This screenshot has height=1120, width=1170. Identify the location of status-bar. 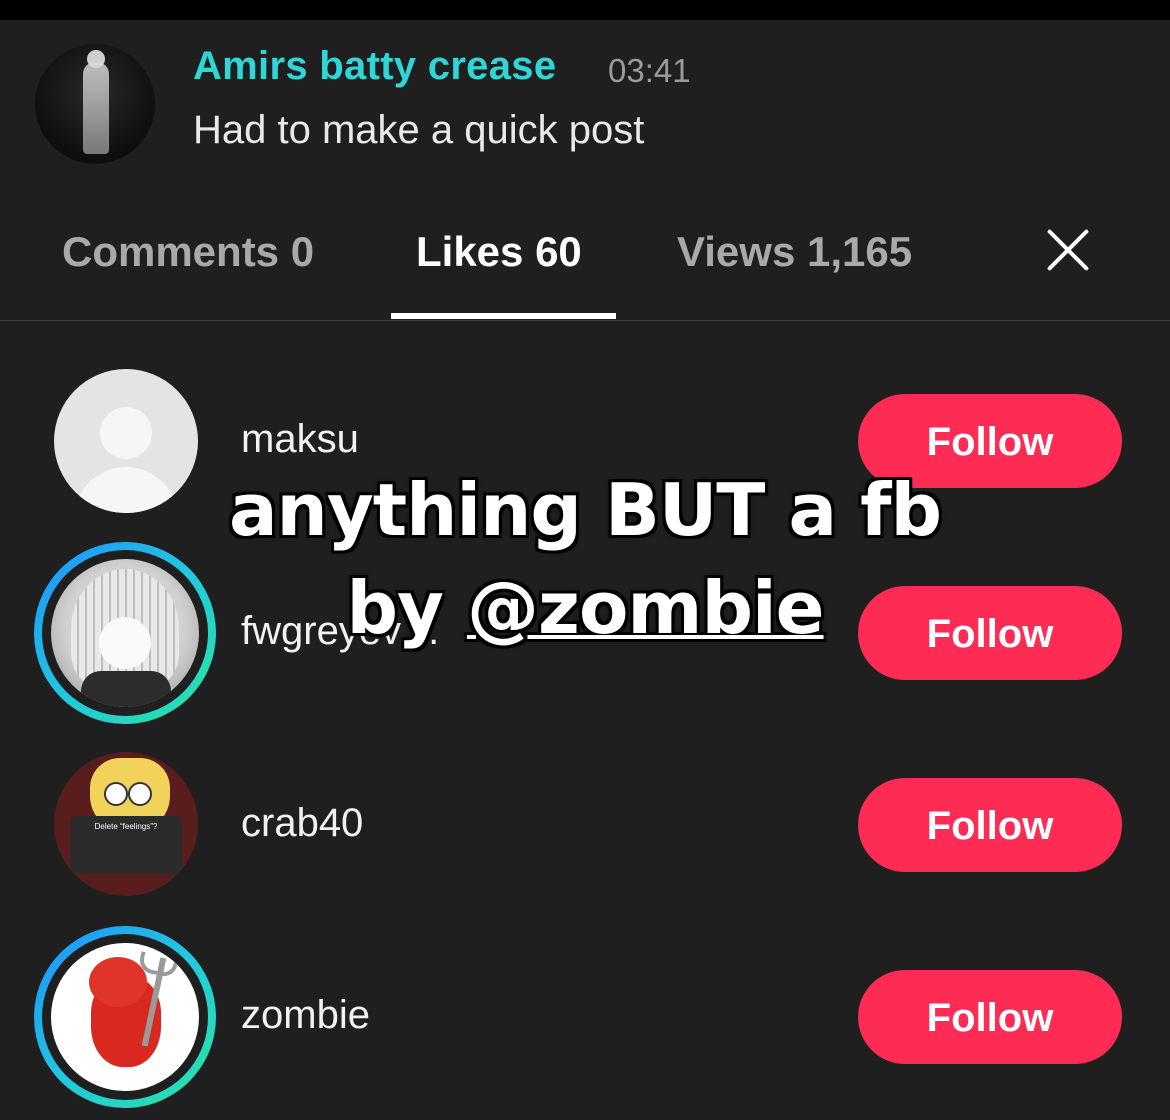
(585, 10).